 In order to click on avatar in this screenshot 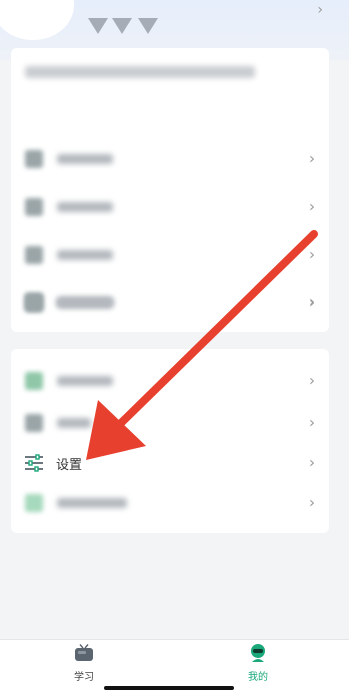, I will do `click(37, 20)`.